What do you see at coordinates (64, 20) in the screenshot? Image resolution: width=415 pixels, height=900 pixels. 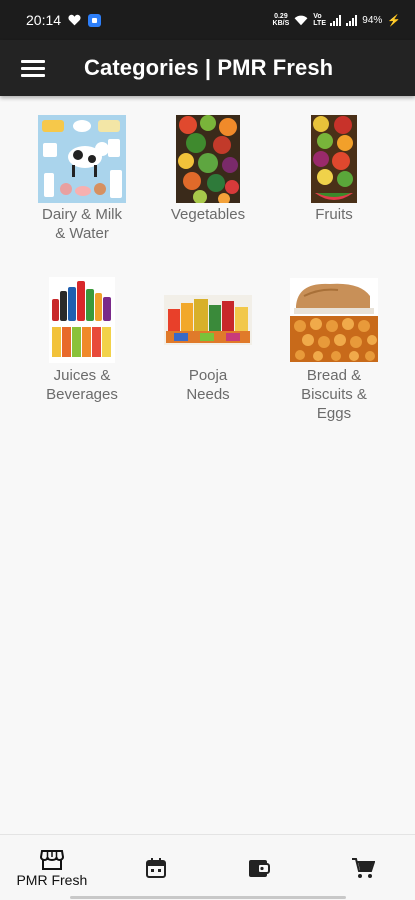 I see `status-left: 20:14` at bounding box center [64, 20].